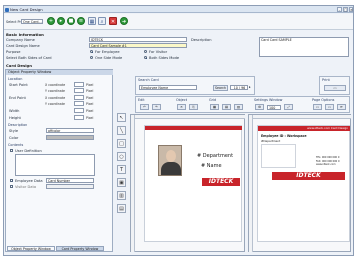 This screenshot has width=358, height=259. What do you see at coordinates (121, 182) in the screenshot?
I see `image-tool-icon: ▣` at bounding box center [121, 182].